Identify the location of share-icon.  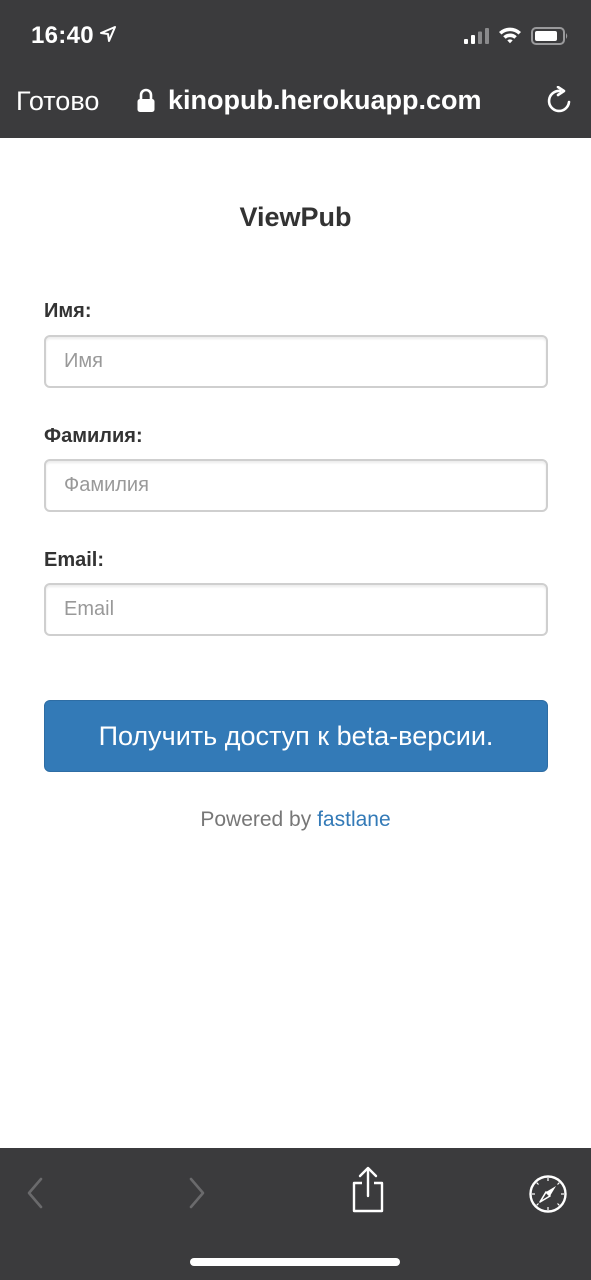
(368, 1190).